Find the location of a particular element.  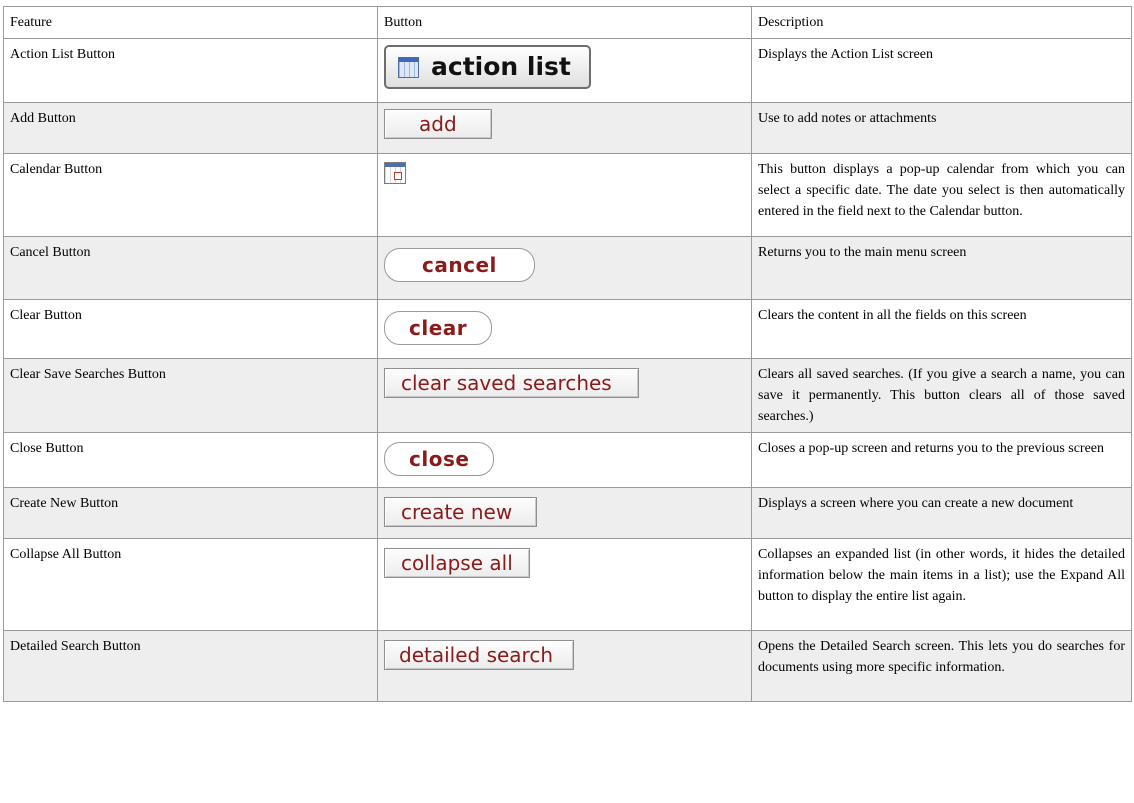

button-cell: close is located at coordinates (564, 460).